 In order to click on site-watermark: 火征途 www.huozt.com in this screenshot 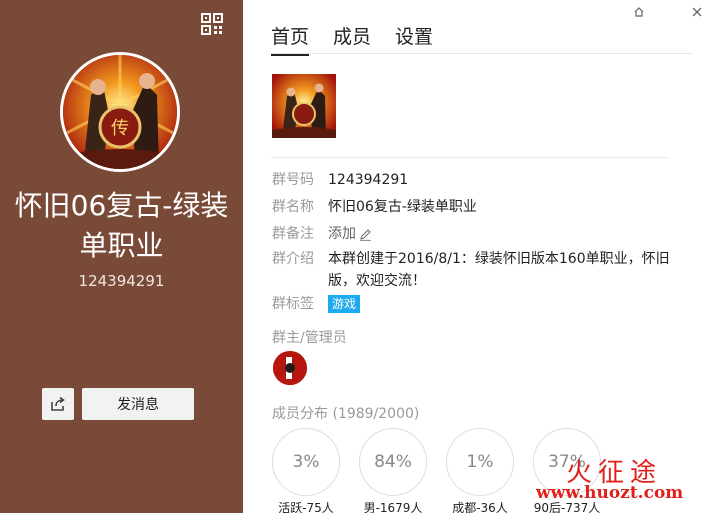, I will do `click(616, 480)`.